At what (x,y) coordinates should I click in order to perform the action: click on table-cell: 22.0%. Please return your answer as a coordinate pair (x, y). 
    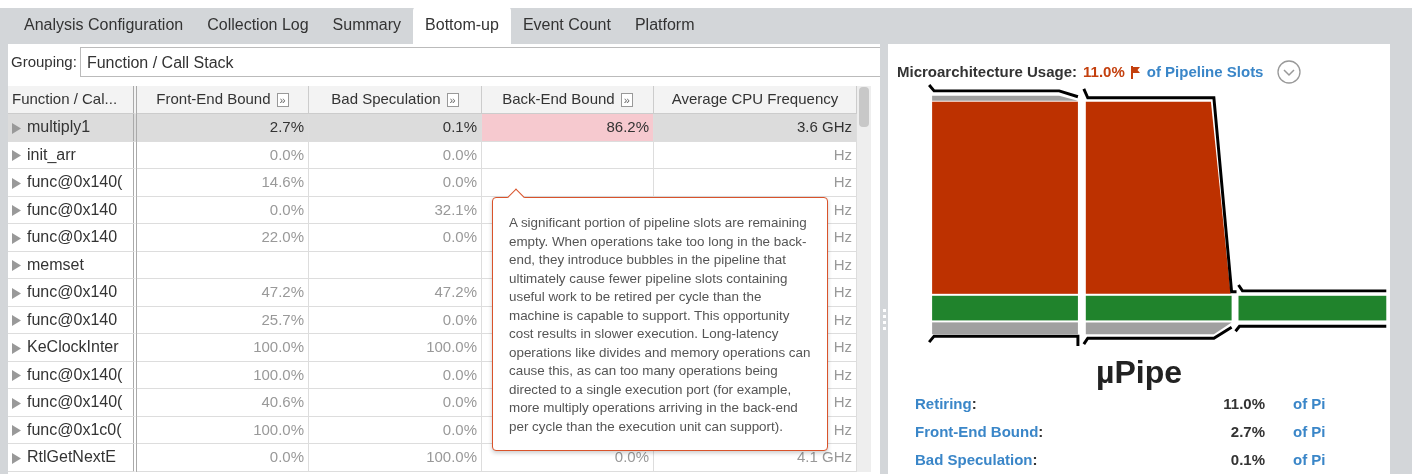
    Looking at the image, I should click on (223, 238).